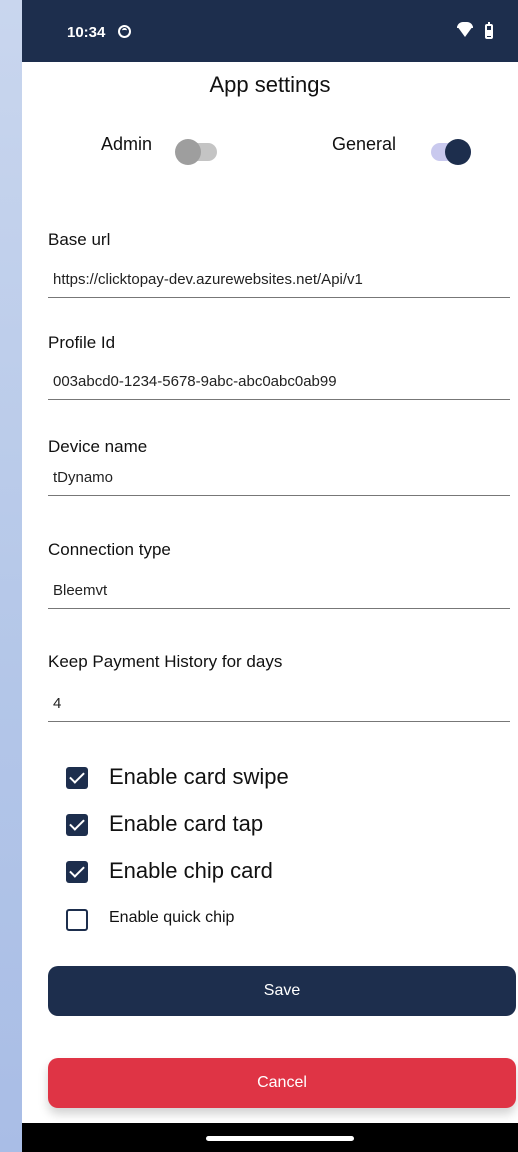 The image size is (518, 1152). I want to click on general-toggle-label: General, so click(364, 144).